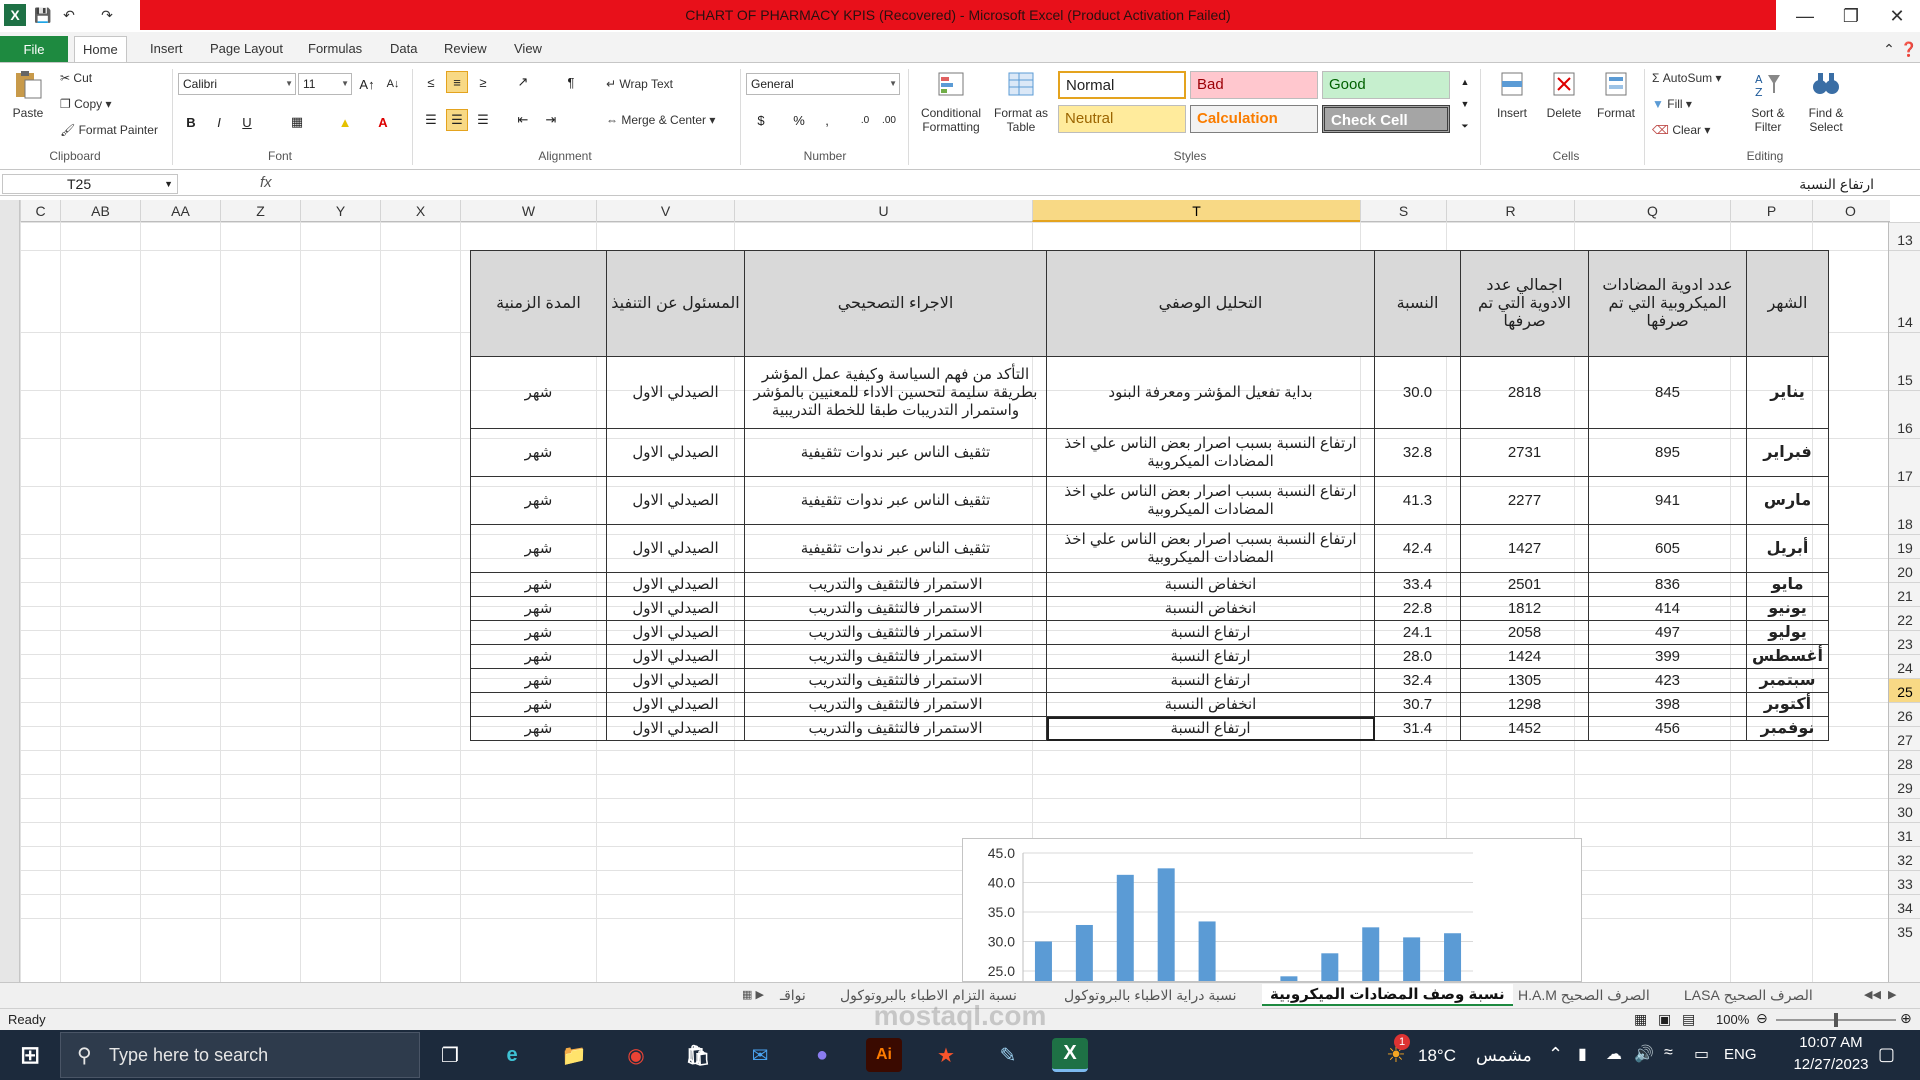 This screenshot has height=1080, width=1920. I want to click on font-name-select: Calibri ▼, so click(237, 84).